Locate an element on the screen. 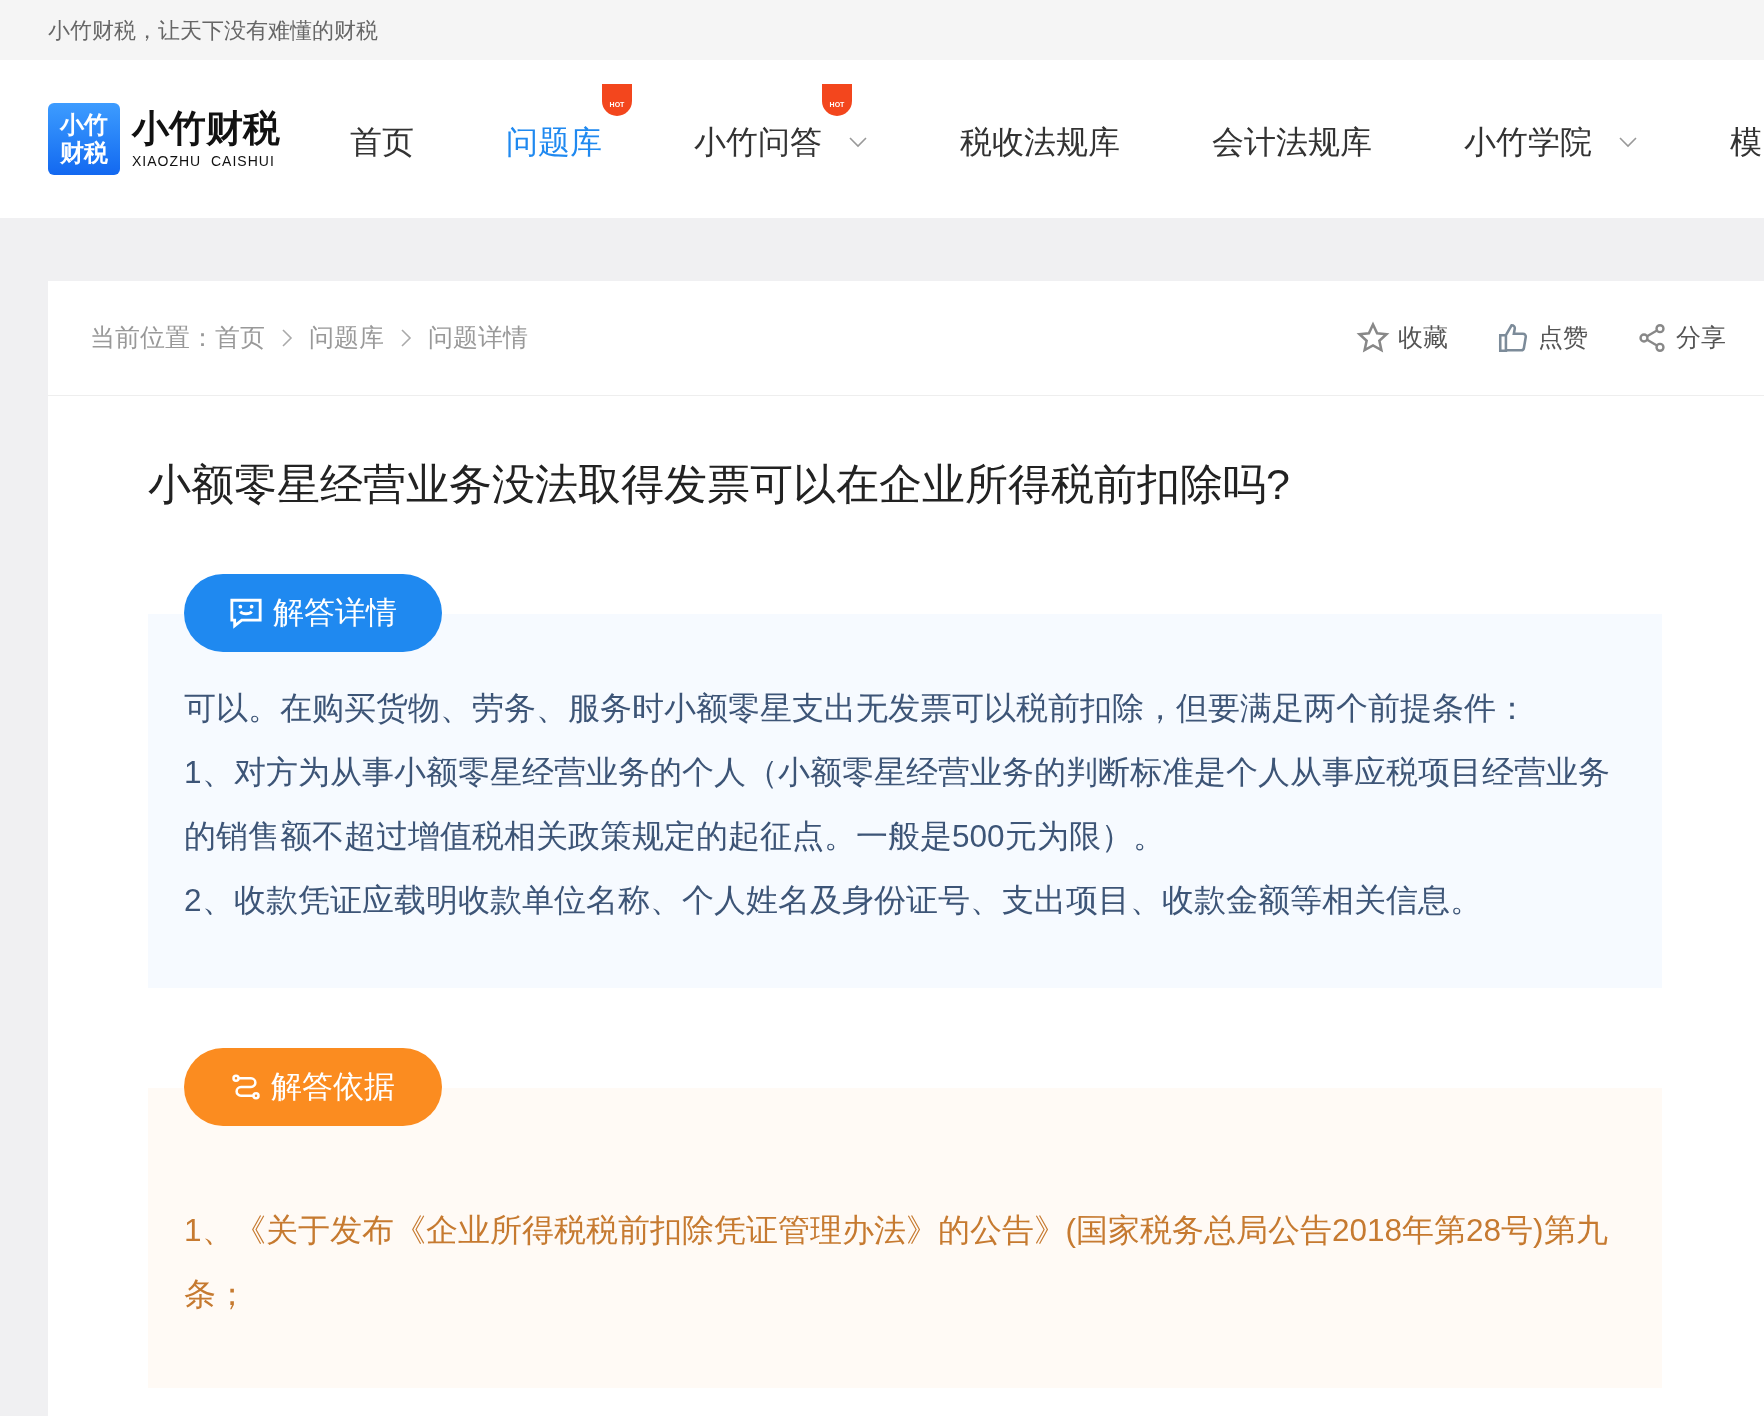 This screenshot has height=1416, width=1764. logo-subtitle: XIAOZHU CAISHUI is located at coordinates (204, 161).